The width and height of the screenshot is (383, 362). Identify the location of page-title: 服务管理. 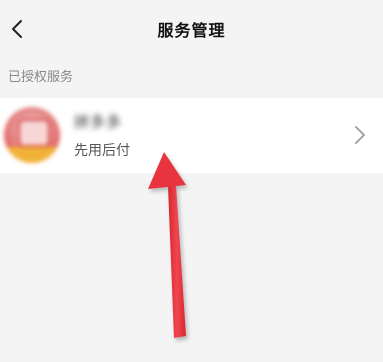
(191, 30).